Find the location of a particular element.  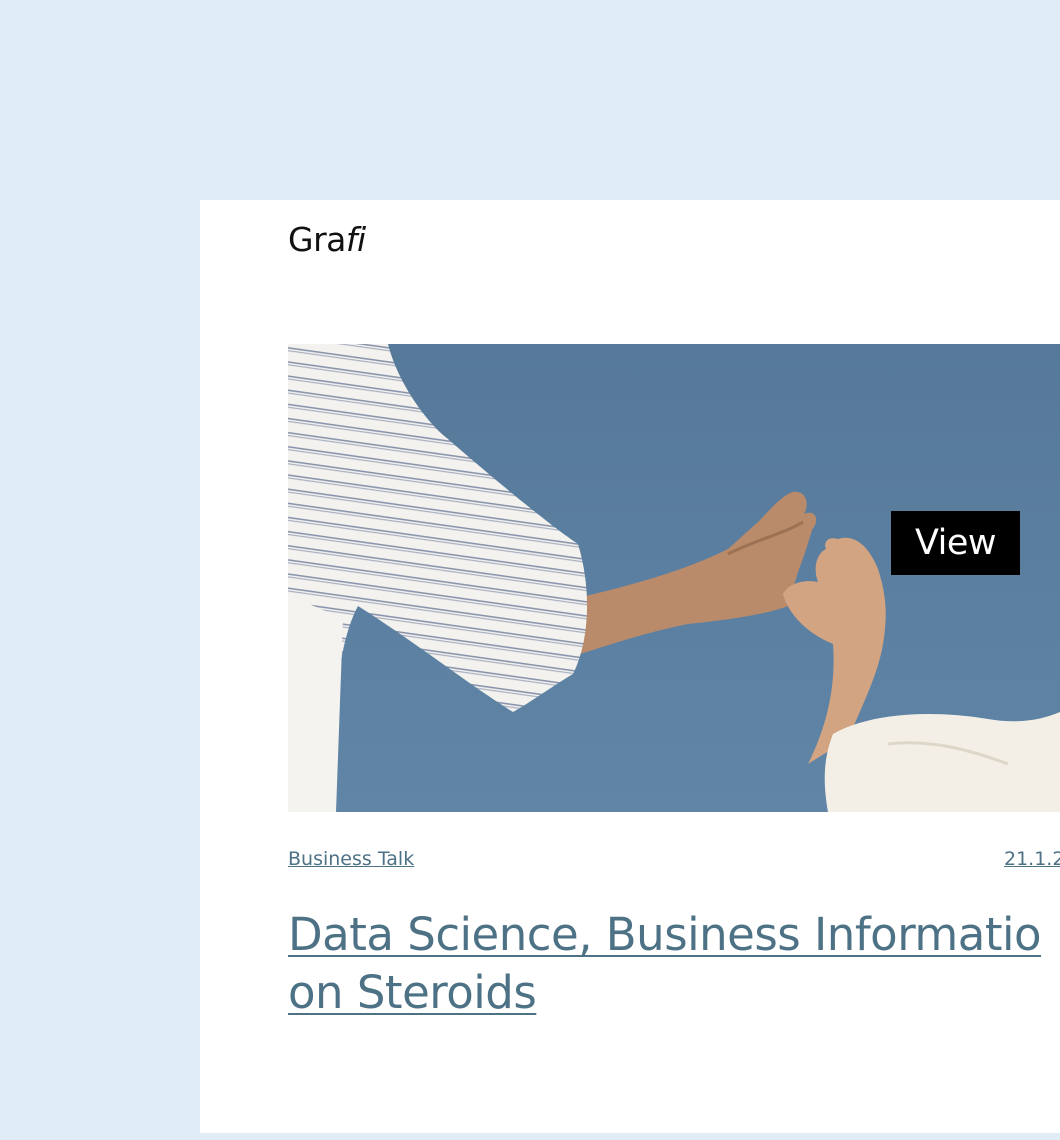

site-logo: Grafi is located at coordinates (327, 240).